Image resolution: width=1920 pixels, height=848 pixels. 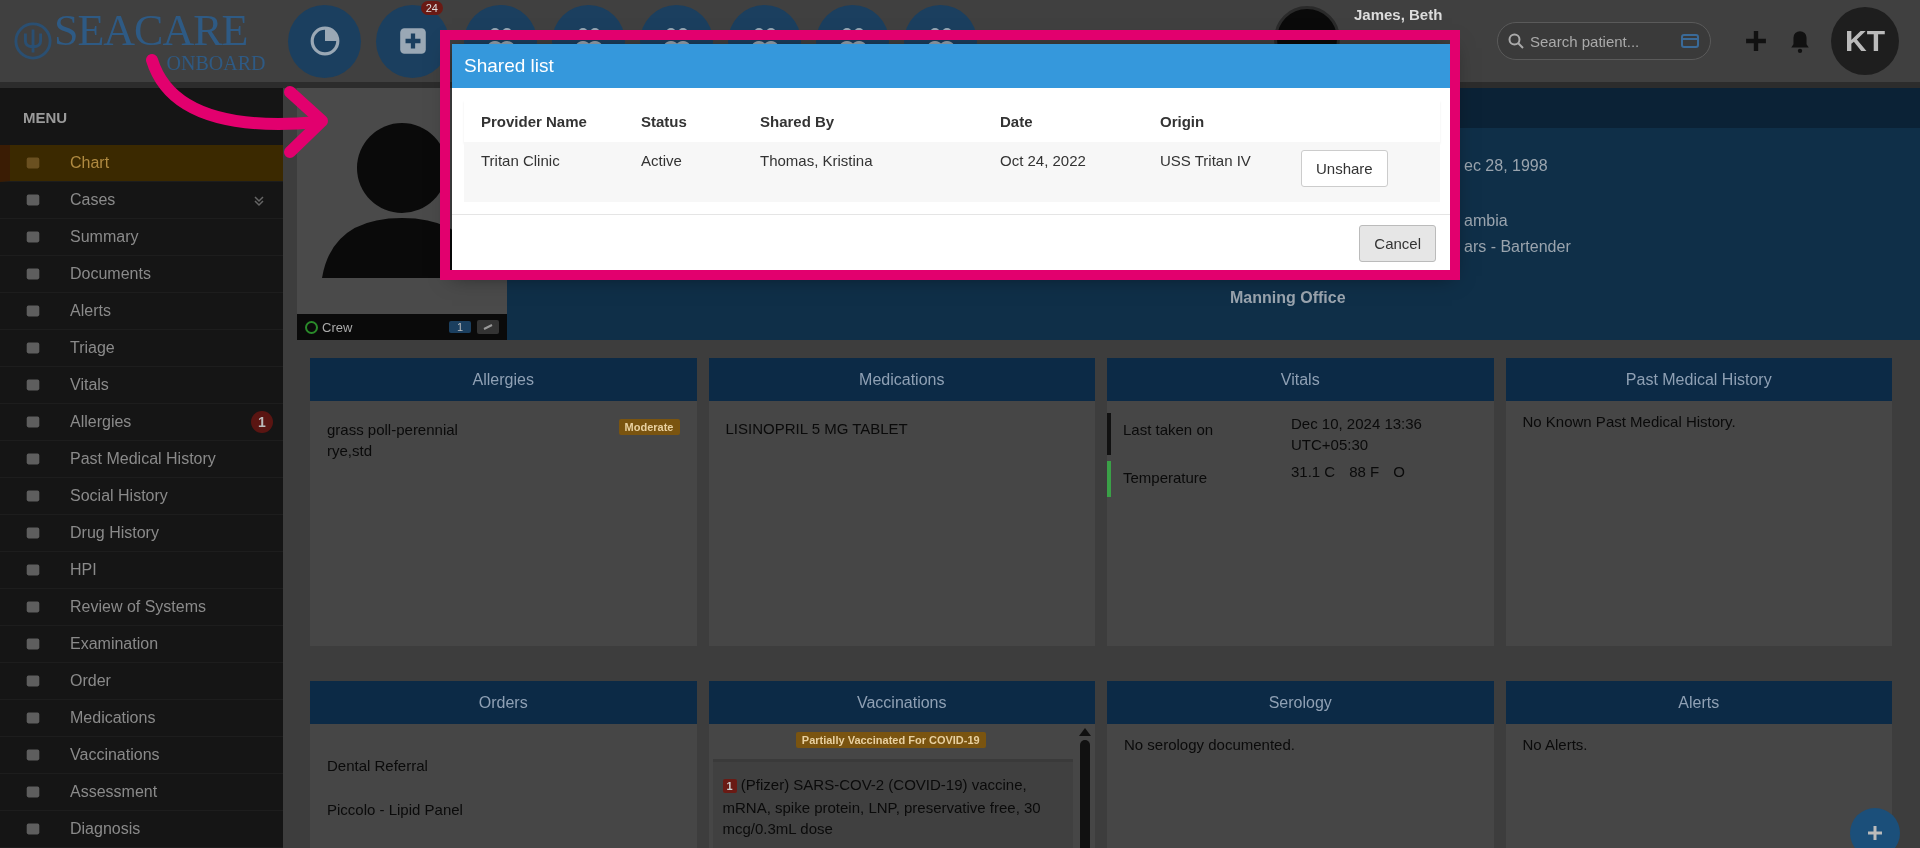 I want to click on column-header: Status, so click(x=664, y=121).